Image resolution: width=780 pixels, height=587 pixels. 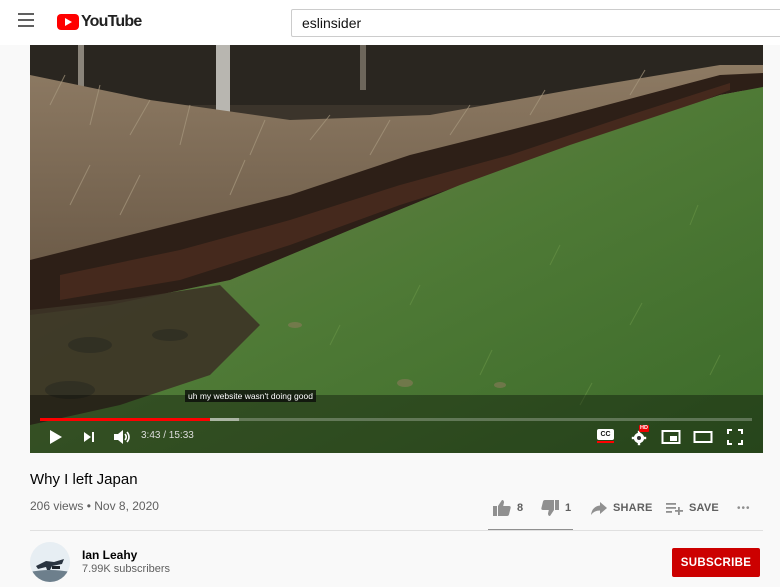 I want to click on volume-icon, so click(x=122, y=437).